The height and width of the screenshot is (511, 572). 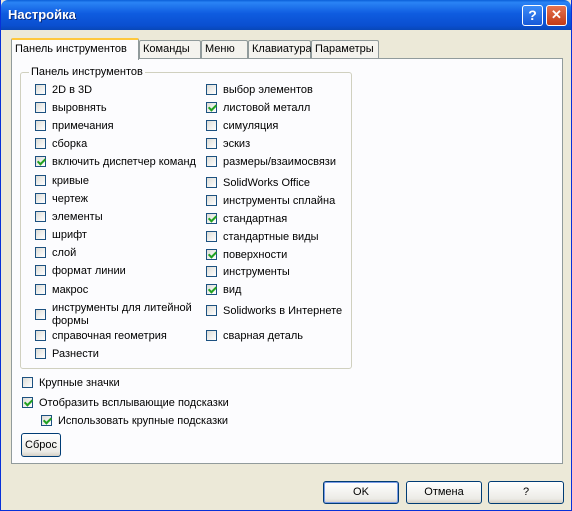 I want to click on reset-button: Сброс, so click(x=41, y=445).